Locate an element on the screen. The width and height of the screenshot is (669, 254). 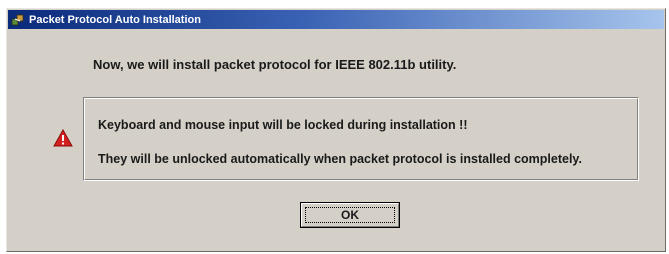
warning-icon is located at coordinates (63, 137).